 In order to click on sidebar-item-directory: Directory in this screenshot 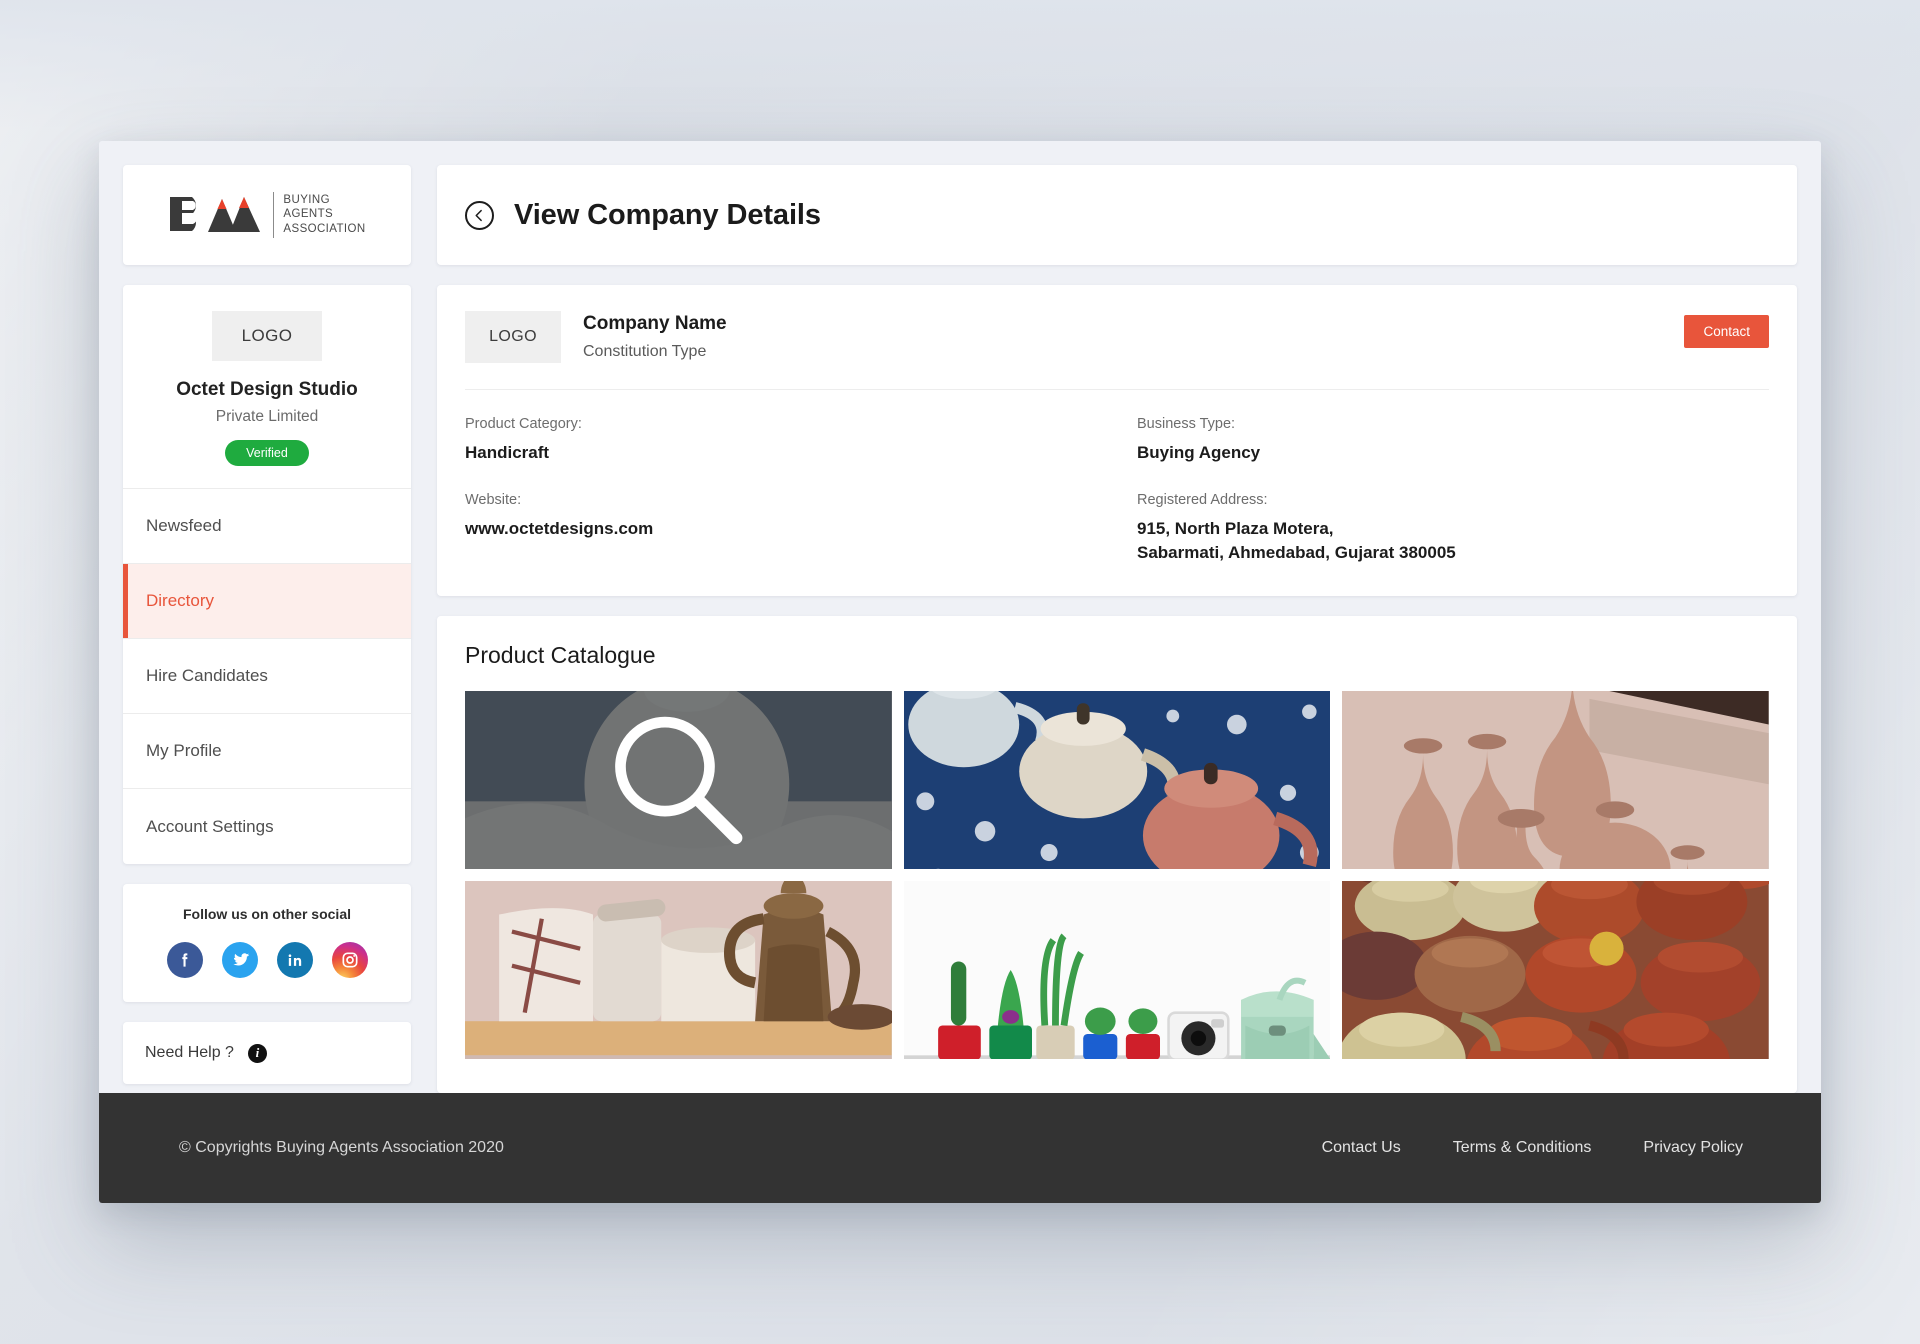, I will do `click(267, 601)`.